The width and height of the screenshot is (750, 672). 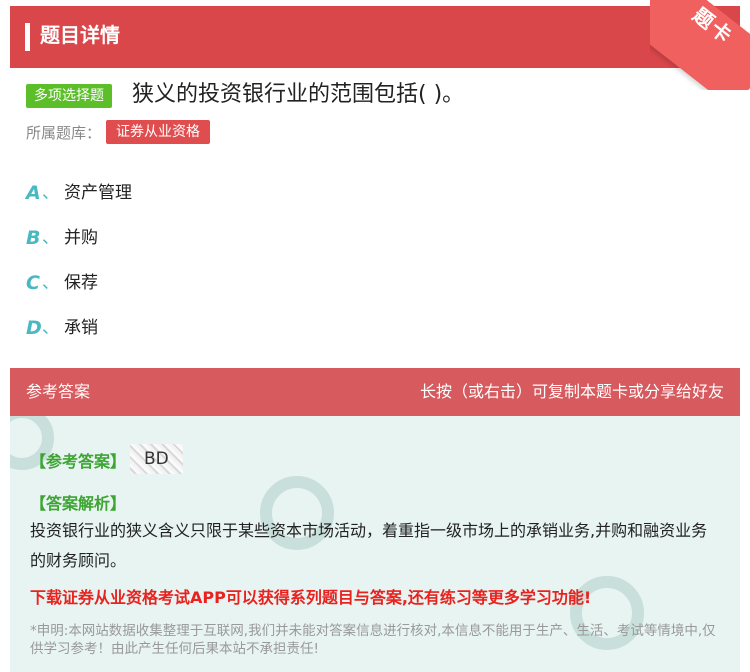 What do you see at coordinates (64, 133) in the screenshot?
I see `library-label: 所属题库：` at bounding box center [64, 133].